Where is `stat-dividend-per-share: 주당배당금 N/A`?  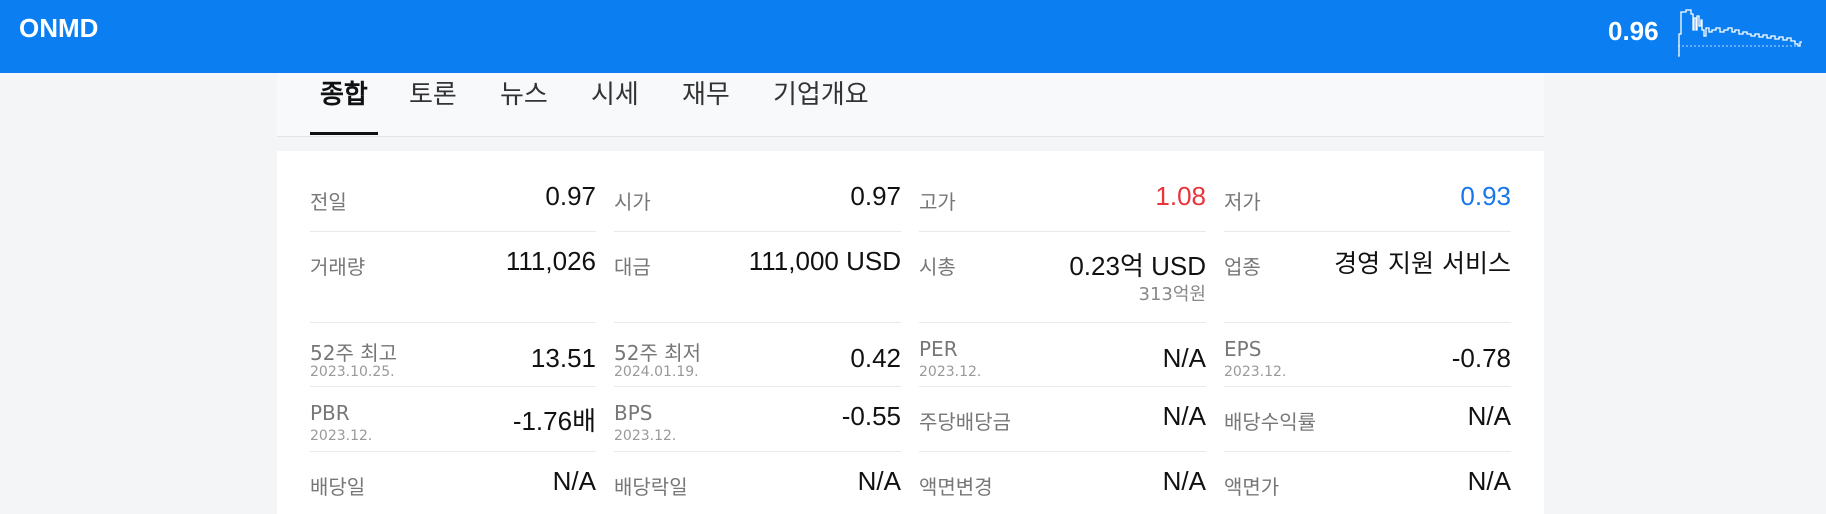 stat-dividend-per-share: 주당배당금 N/A is located at coordinates (1062, 431).